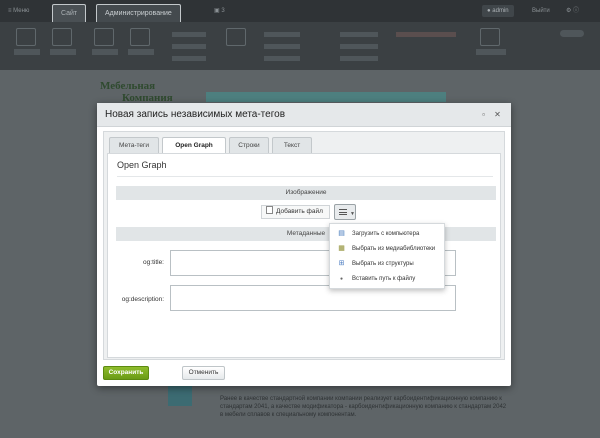 This screenshot has width=600, height=438. I want to click on file-path-icon: ●, so click(341, 279).